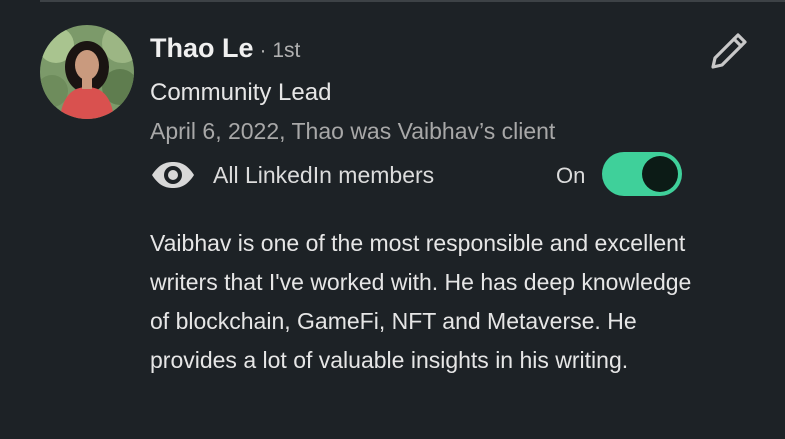 The width and height of the screenshot is (785, 439). What do you see at coordinates (280, 50) in the screenshot?
I see `connection-degree: · 1st` at bounding box center [280, 50].